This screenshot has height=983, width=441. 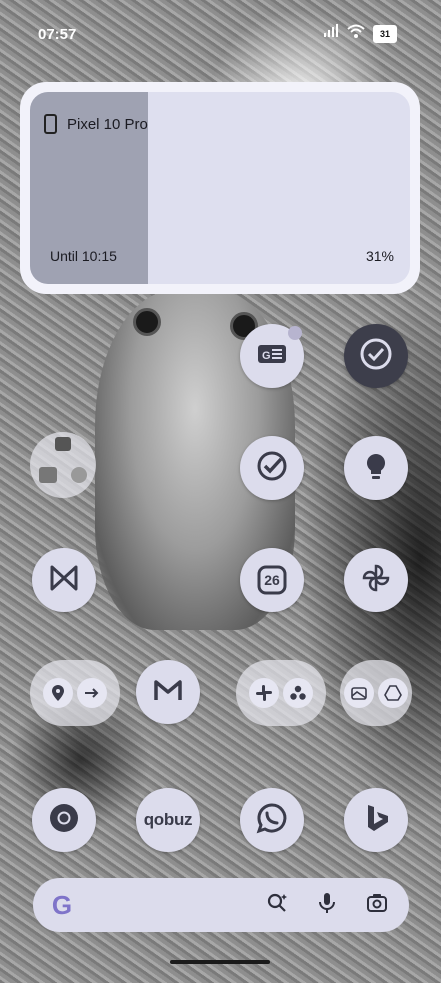 I want to click on chrome-app, so click(x=64, y=820).